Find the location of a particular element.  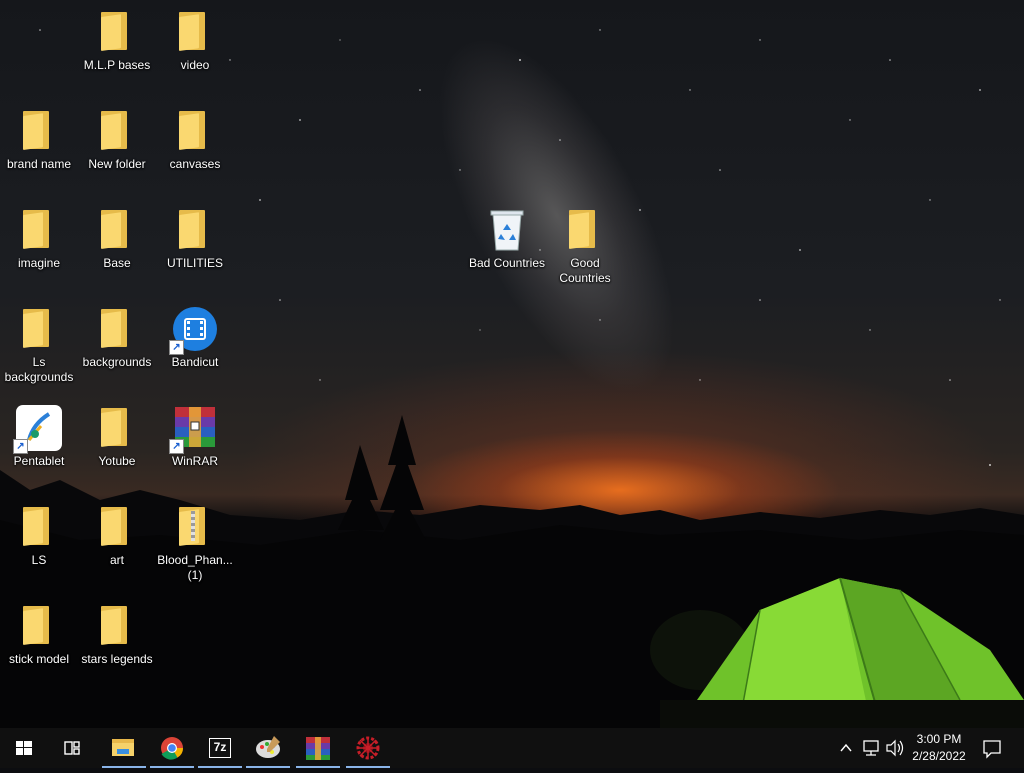

network-icon is located at coordinates (871, 748).